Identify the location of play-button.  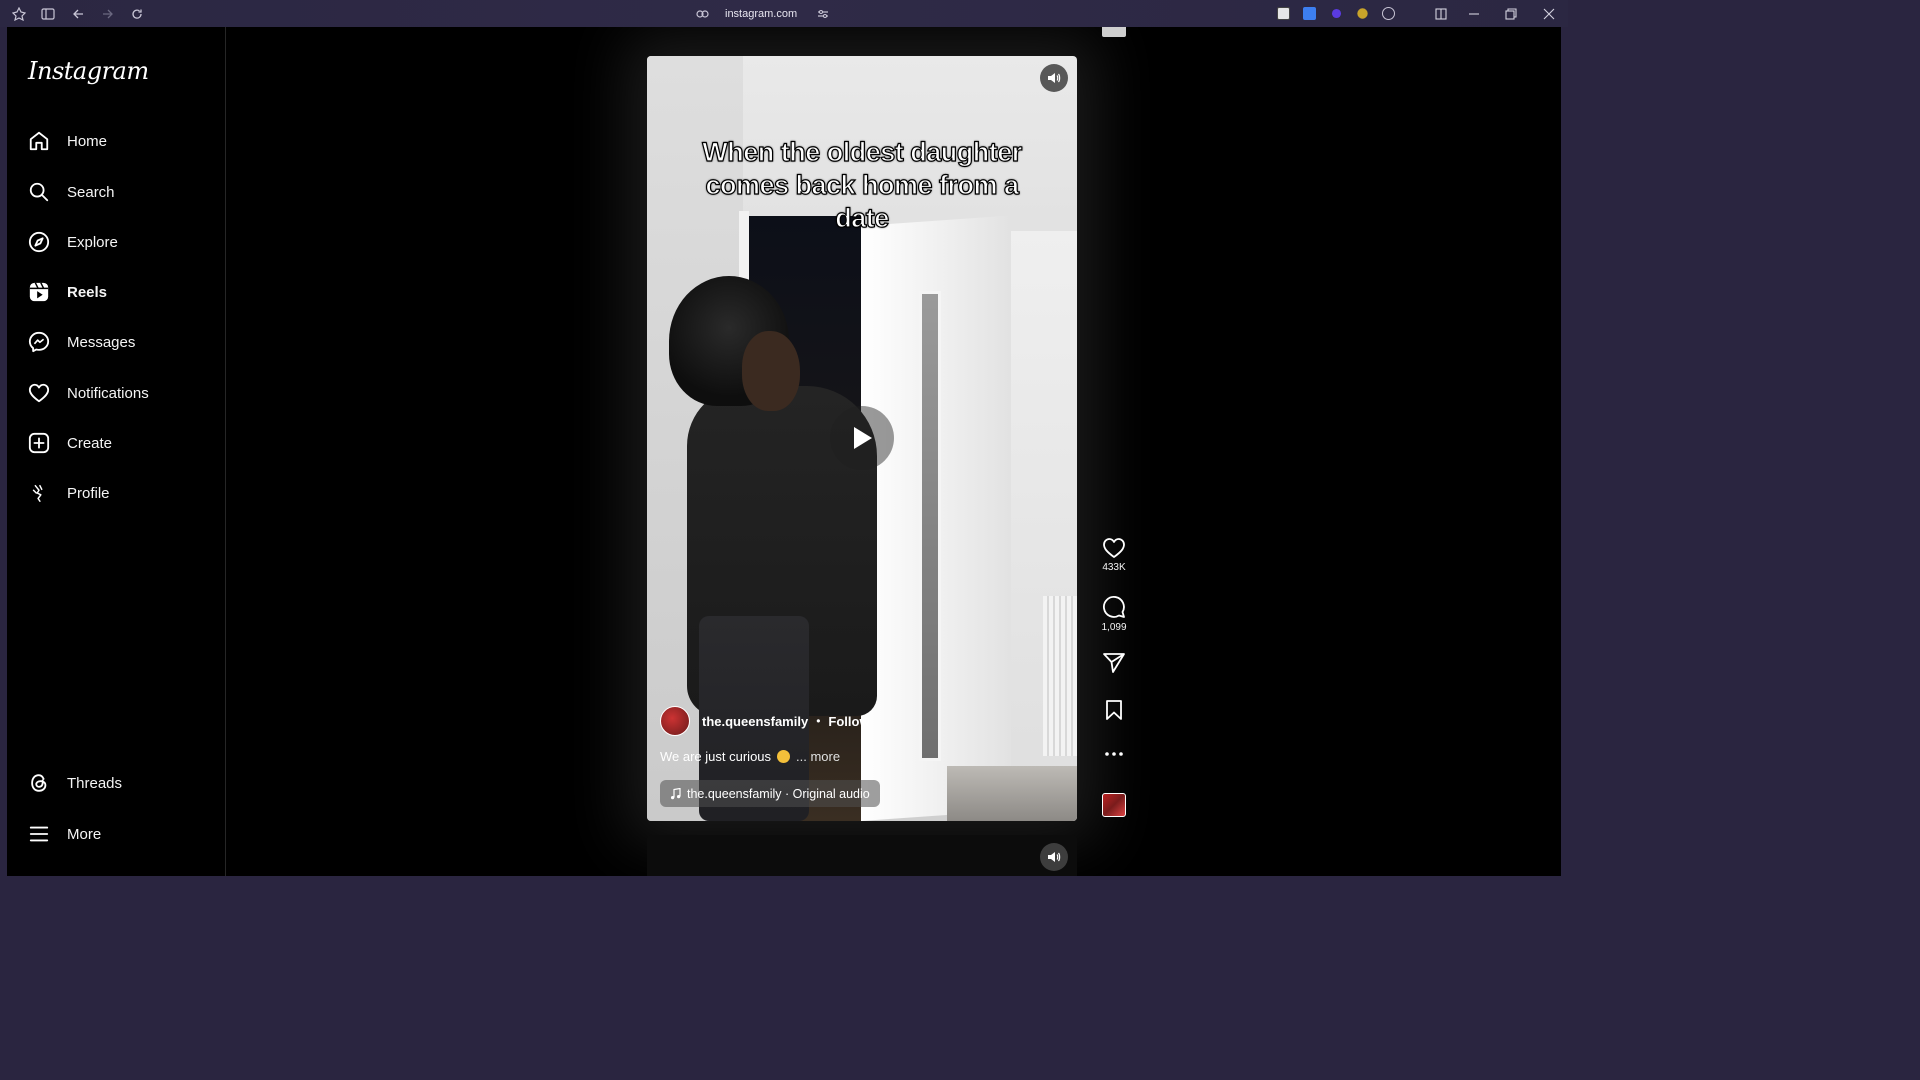
(862, 438).